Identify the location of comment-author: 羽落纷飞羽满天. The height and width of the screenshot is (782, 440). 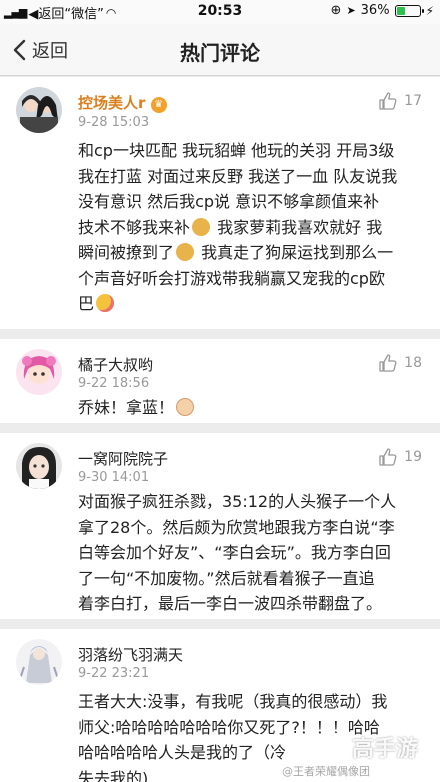
(130, 654).